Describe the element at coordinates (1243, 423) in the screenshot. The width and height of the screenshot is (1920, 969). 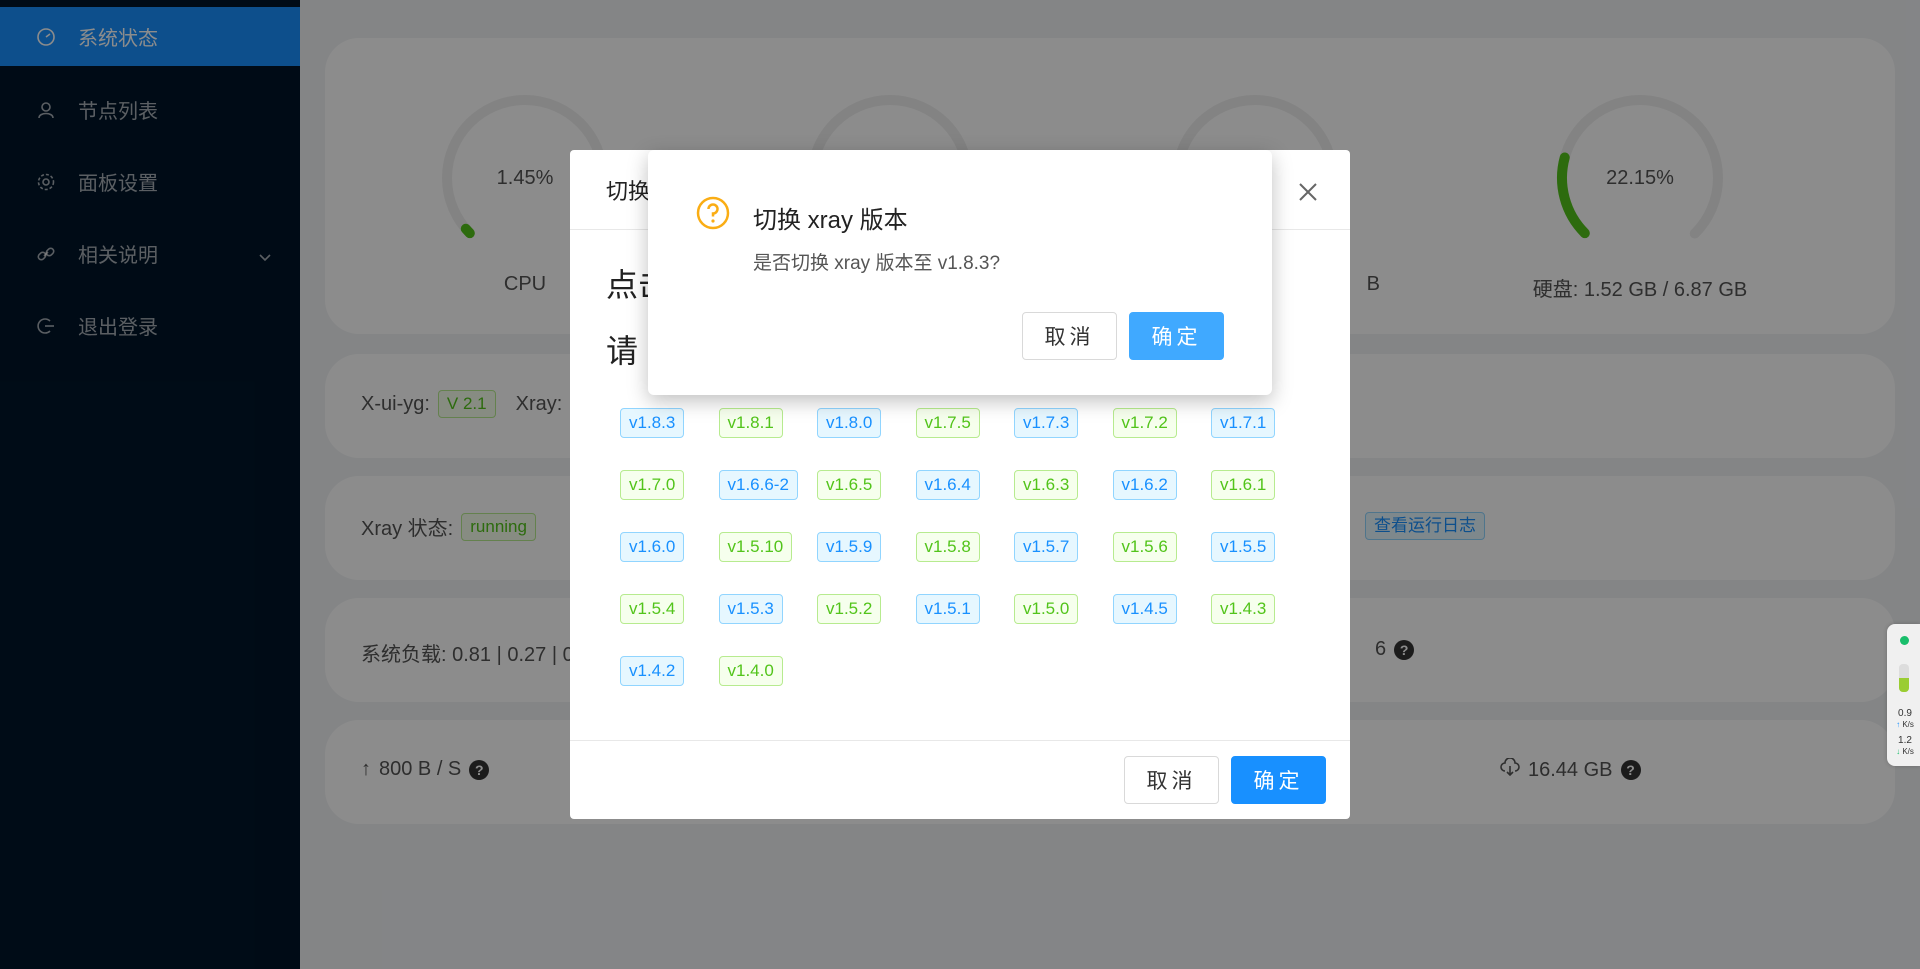
I see `version-tag: v1.7.1` at that location.